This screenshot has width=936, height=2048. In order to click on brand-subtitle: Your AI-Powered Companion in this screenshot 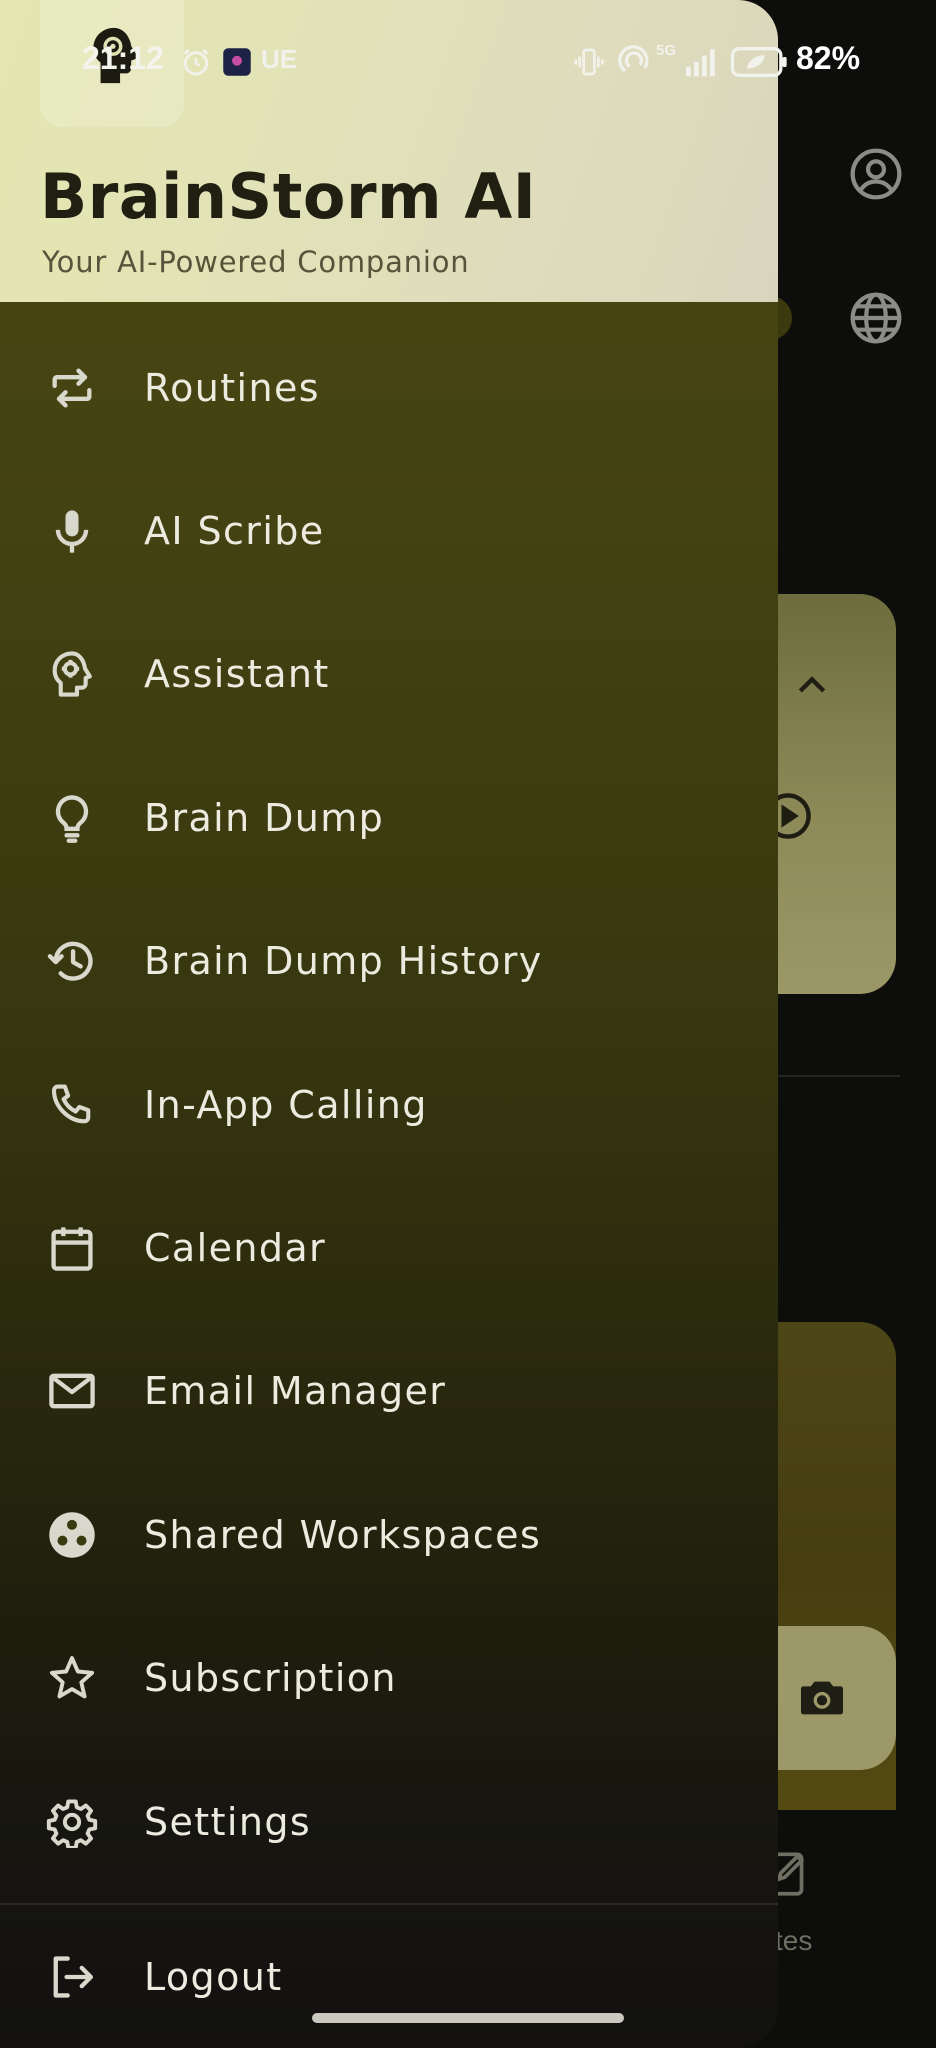, I will do `click(256, 262)`.